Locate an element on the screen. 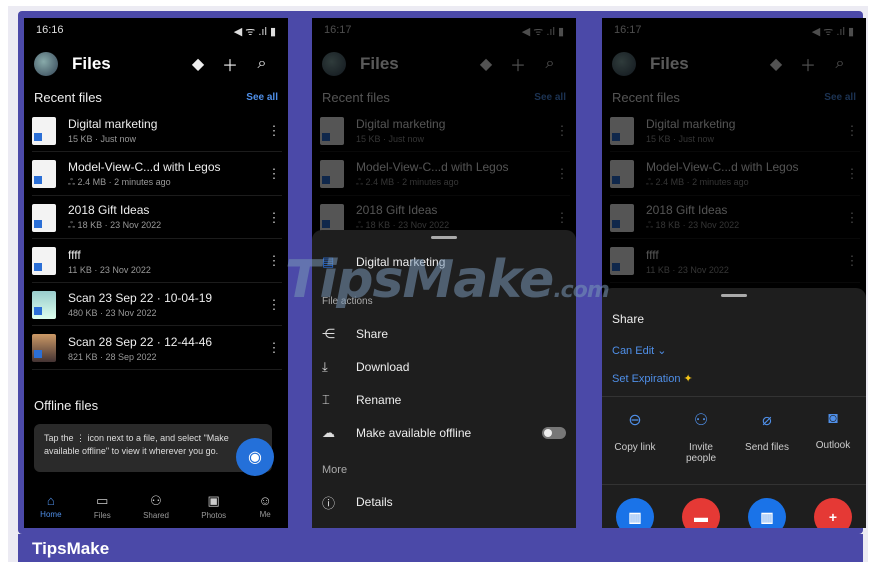 The image size is (870, 568). file-meta: ஃ 18 KB · 23 Nov 2022 is located at coordinates (115, 225).